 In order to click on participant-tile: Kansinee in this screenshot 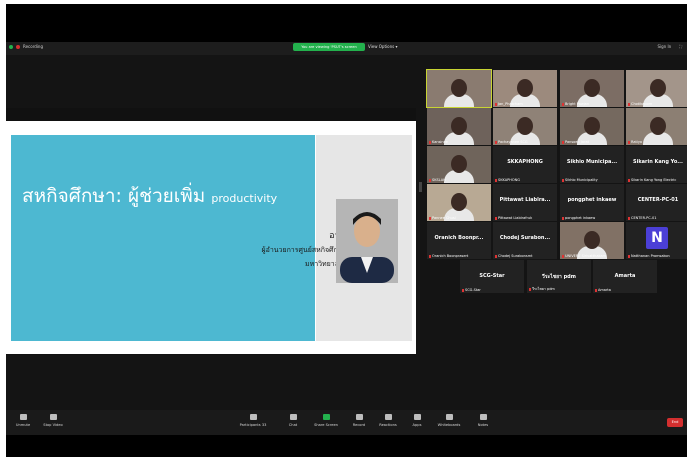, I will do `click(459, 126)`.